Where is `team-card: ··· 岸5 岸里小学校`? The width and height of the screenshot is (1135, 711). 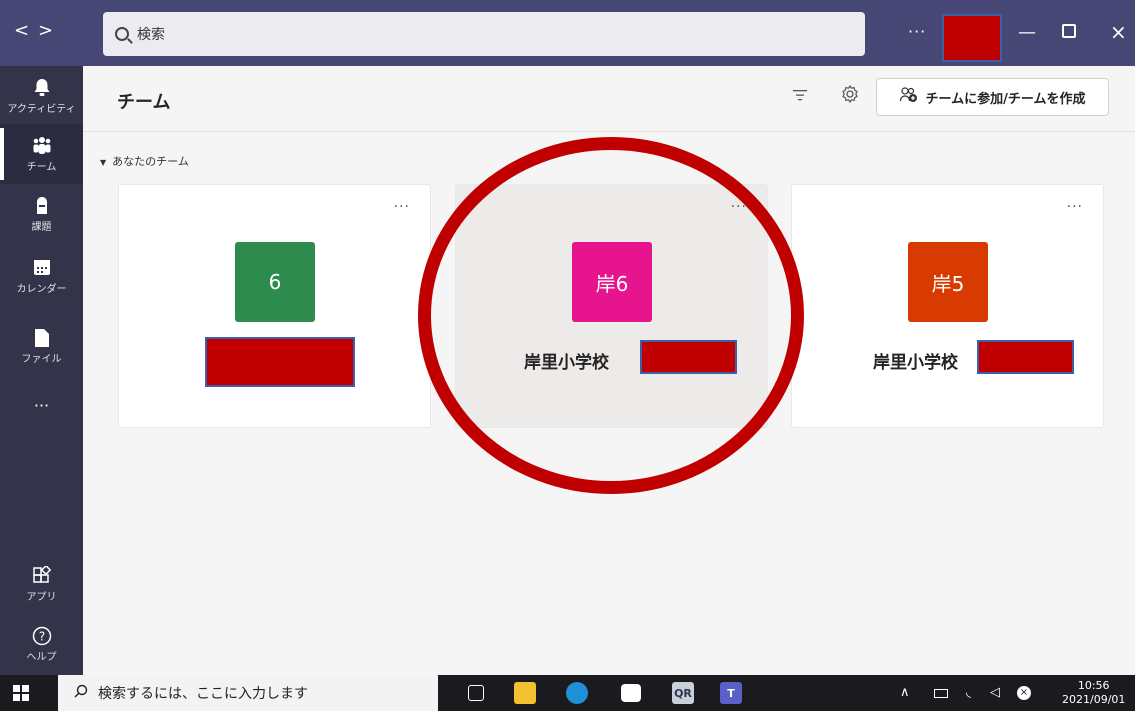 team-card: ··· 岸5 岸里小学校 is located at coordinates (947, 306).